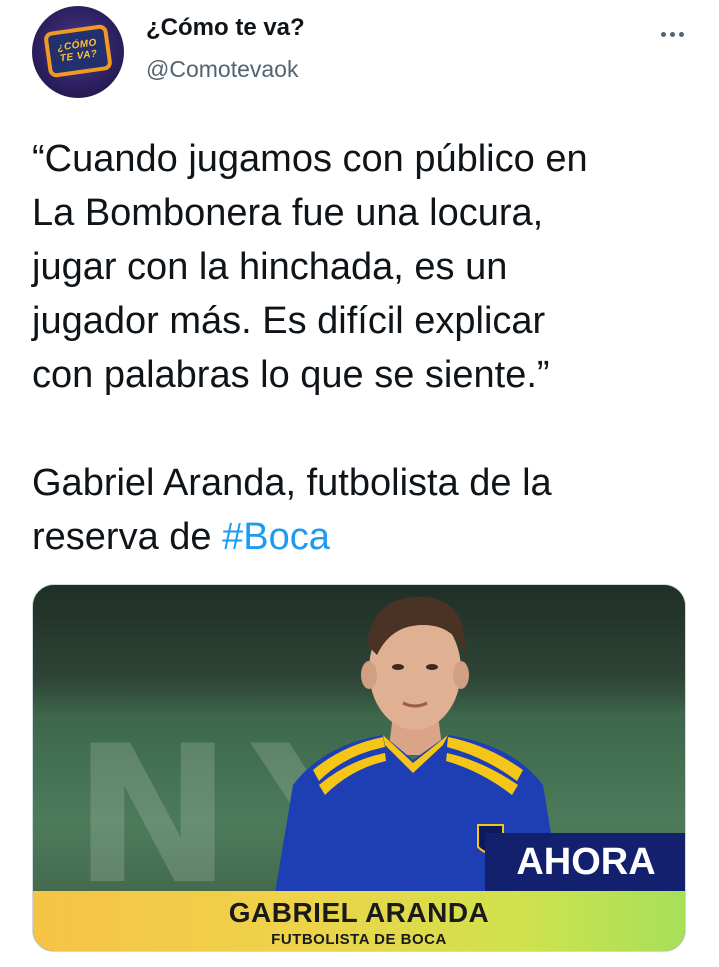 The width and height of the screenshot is (719, 967). What do you see at coordinates (359, 912) in the screenshot?
I see `caption-name: GABRIEL ARANDA` at bounding box center [359, 912].